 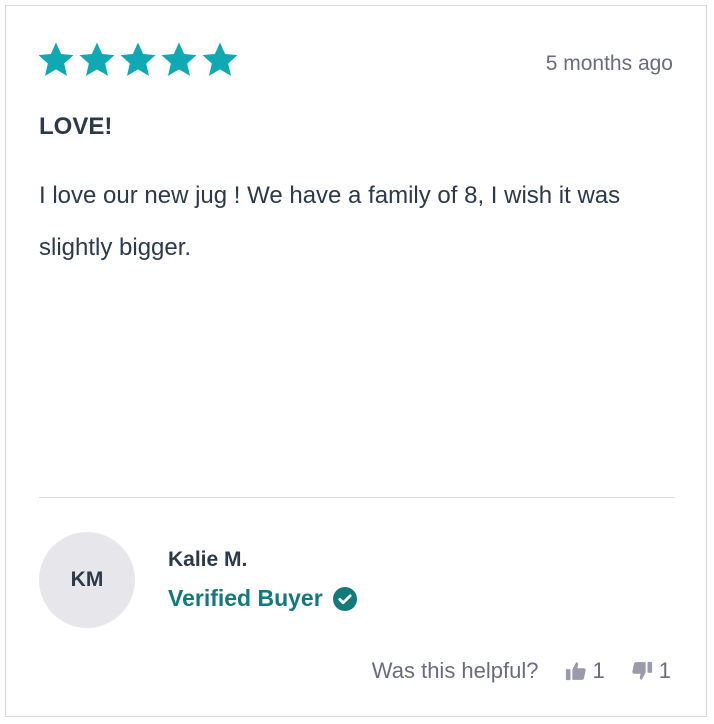 What do you see at coordinates (455, 670) in the screenshot?
I see `helpful-label: Was this helpful?` at bounding box center [455, 670].